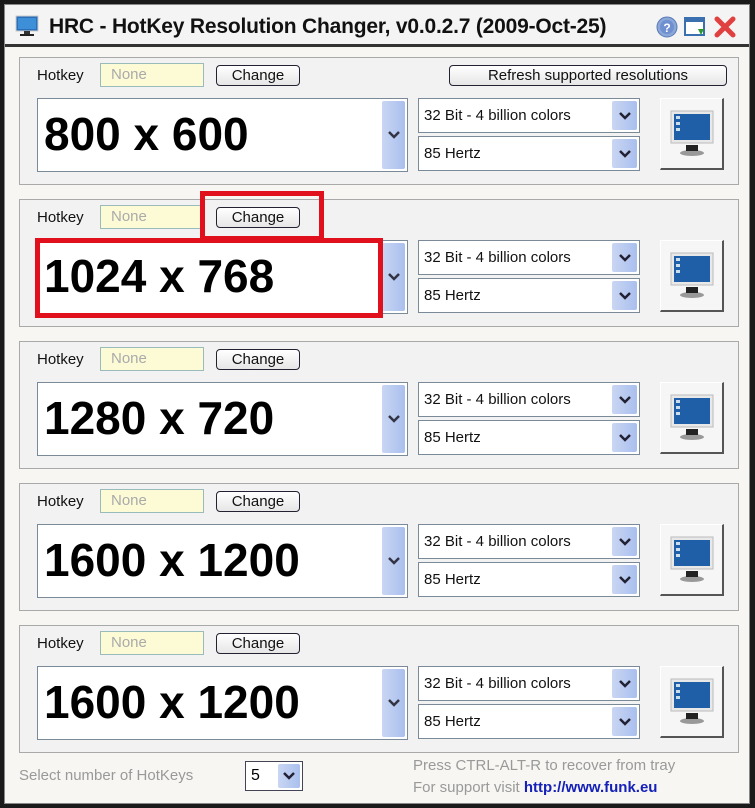 The image size is (755, 808). I want to click on resolution-select: 1024 x 768, so click(222, 277).